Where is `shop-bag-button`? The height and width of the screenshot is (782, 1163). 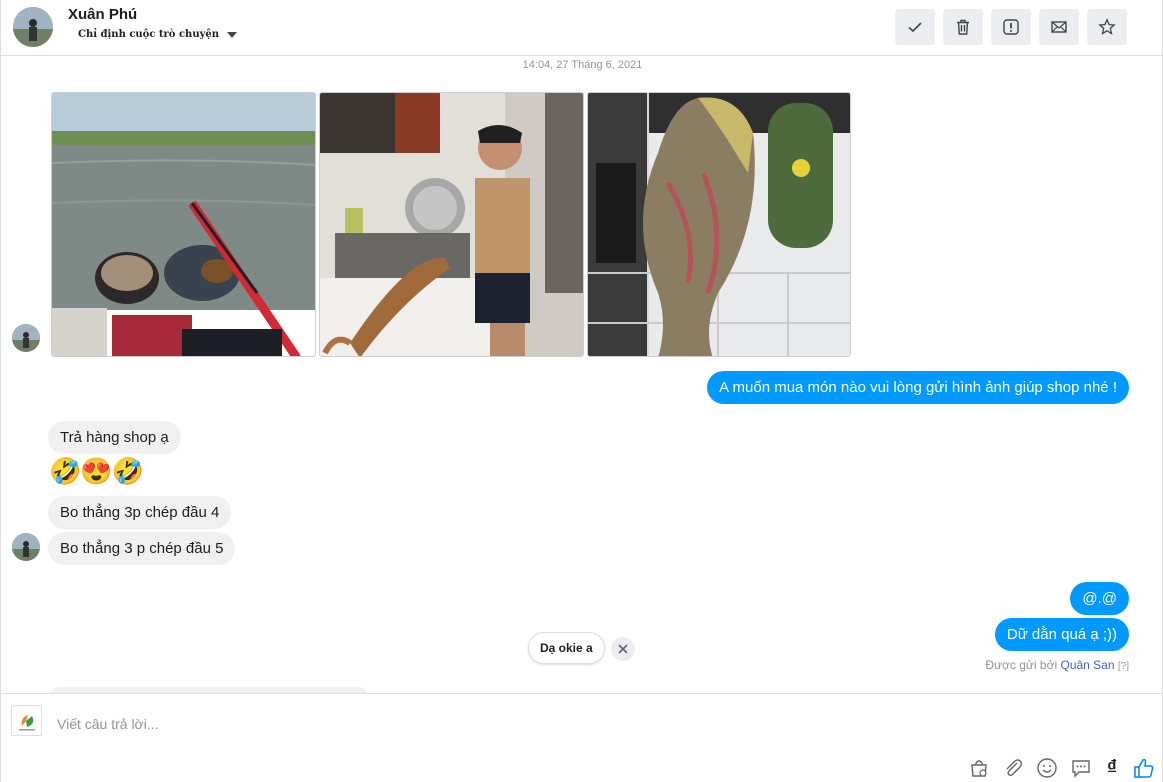 shop-bag-button is located at coordinates (978, 768).